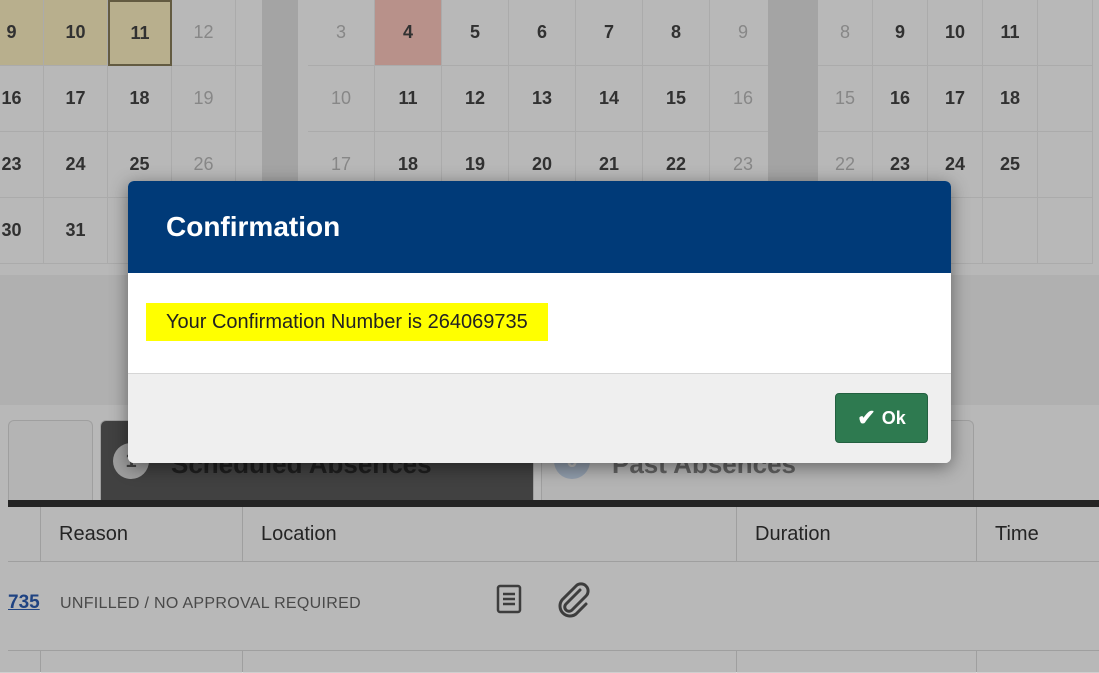 This screenshot has height=673, width=1099. Describe the element at coordinates (253, 226) in the screenshot. I see `dialog-title: Confirmation` at that location.